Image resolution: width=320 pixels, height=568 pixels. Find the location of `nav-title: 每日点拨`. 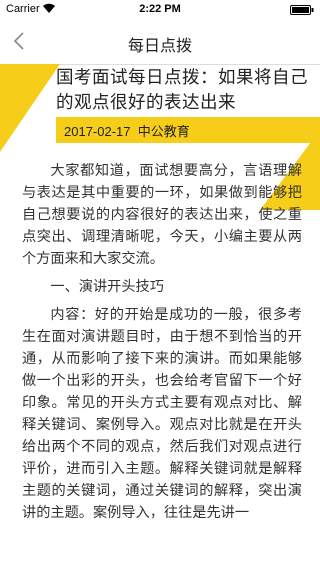

nav-title: 每日点拨 is located at coordinates (159, 45).